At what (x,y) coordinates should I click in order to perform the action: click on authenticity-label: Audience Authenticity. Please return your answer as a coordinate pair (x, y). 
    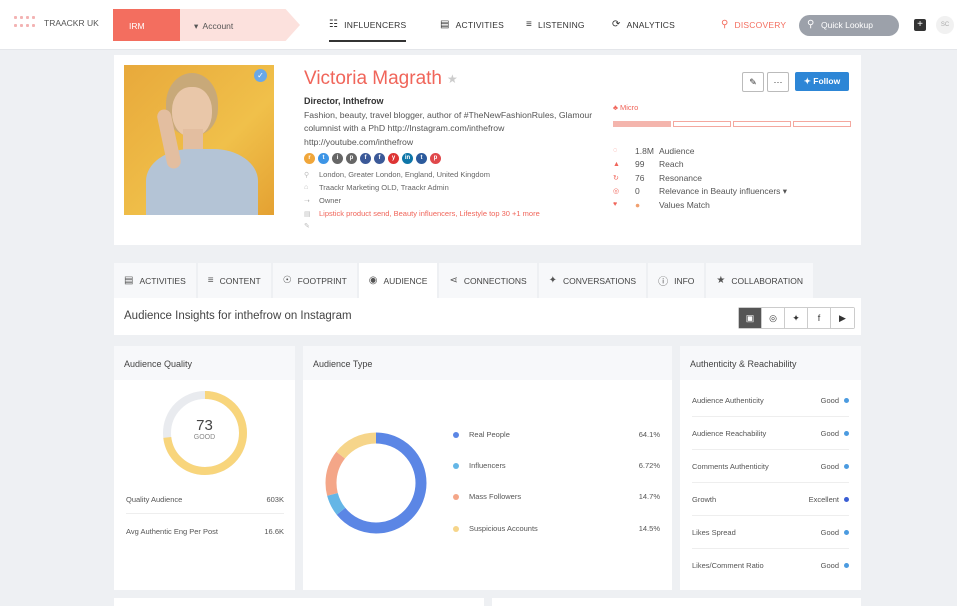
    Looking at the image, I should click on (728, 400).